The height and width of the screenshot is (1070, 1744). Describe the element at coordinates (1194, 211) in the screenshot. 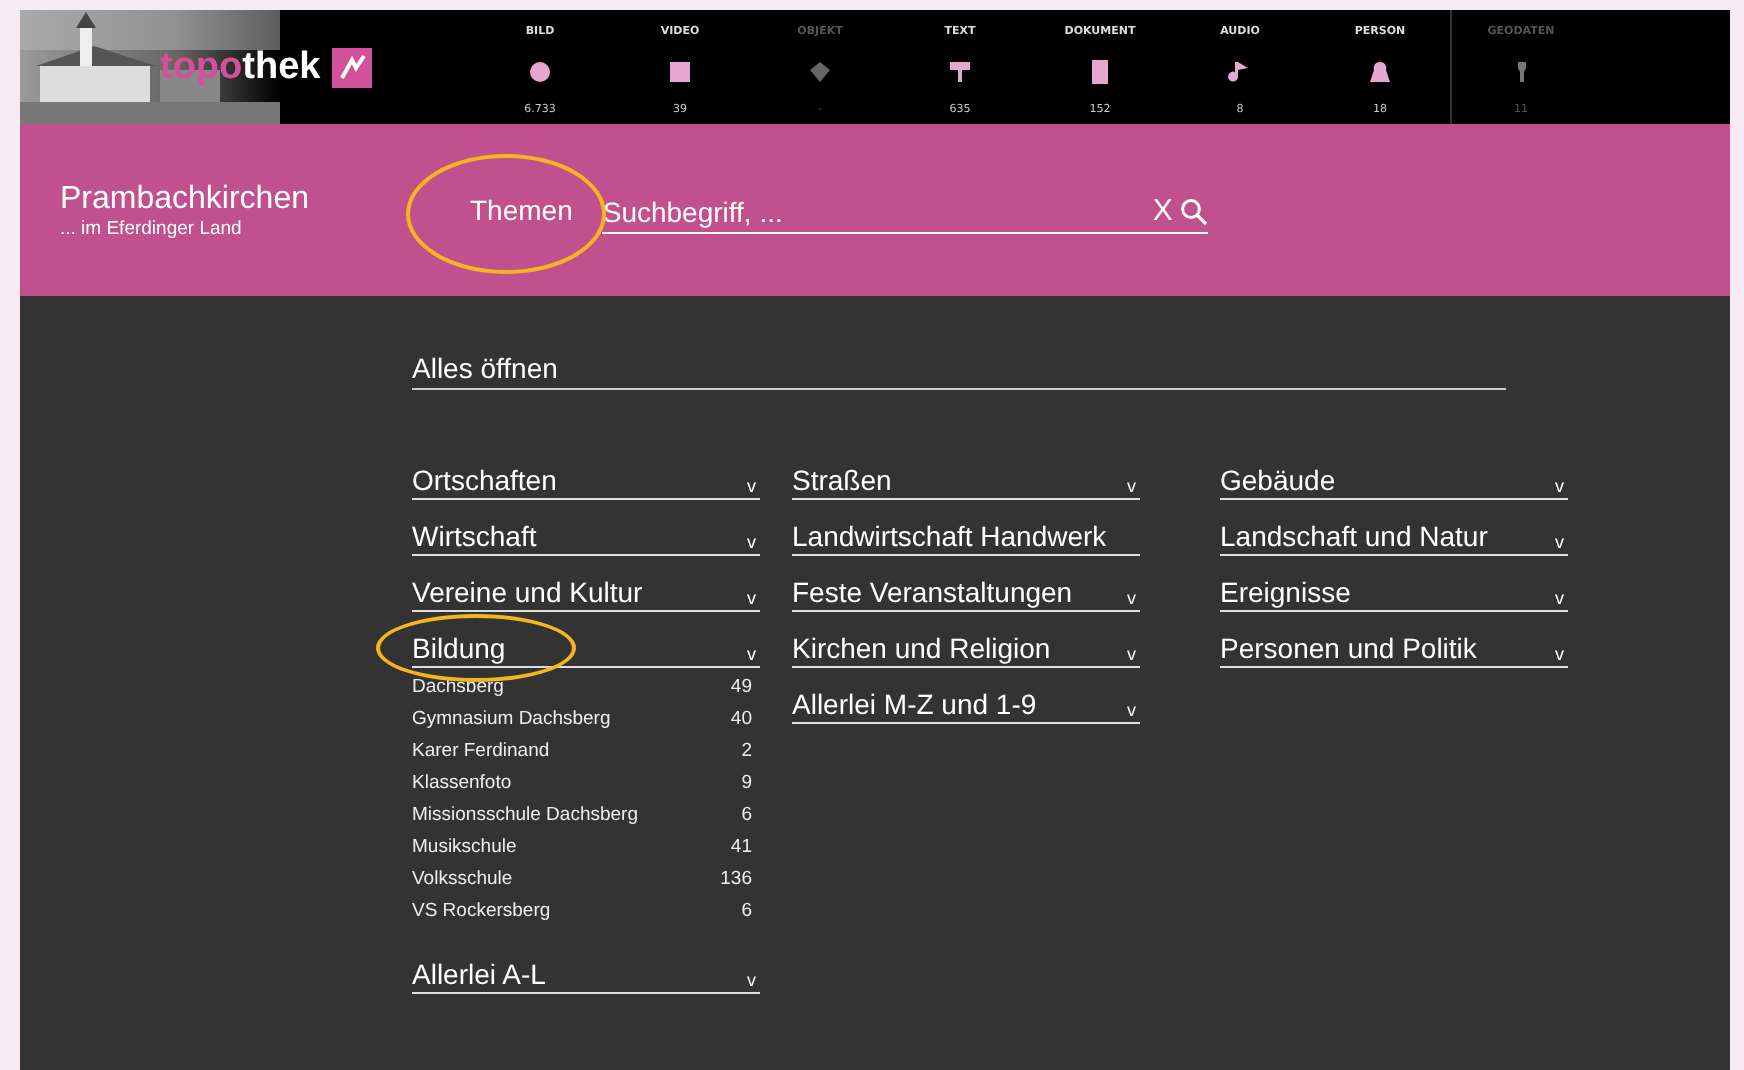

I see `search-icon` at that location.